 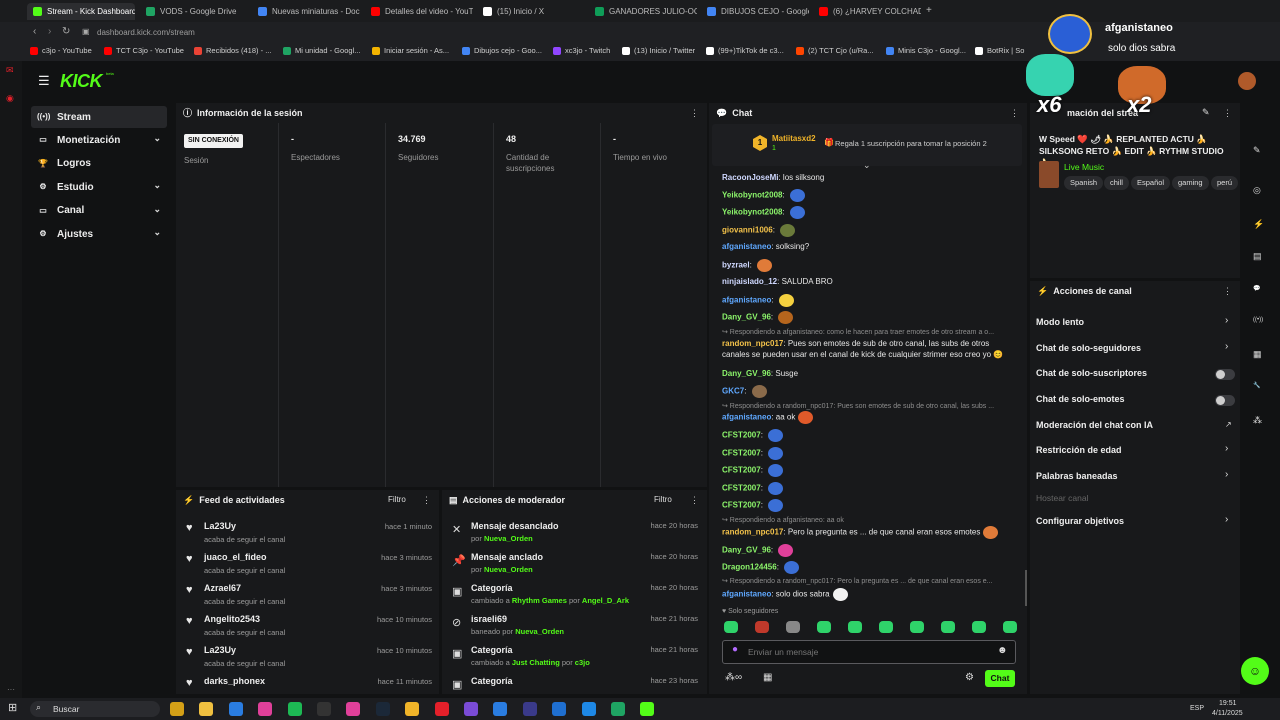 I want to click on gift-box-icon: ▦, so click(x=767, y=678).